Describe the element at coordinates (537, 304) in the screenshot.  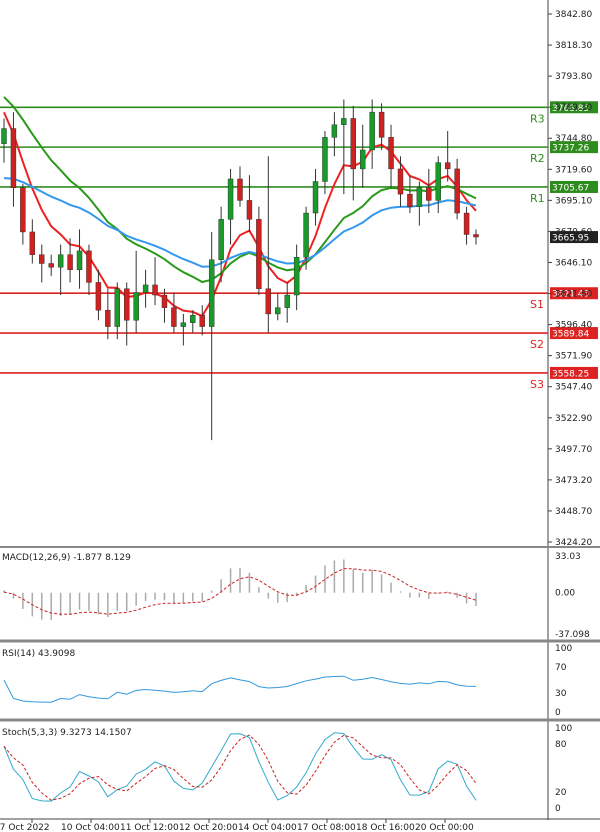
I see `level-name-s1: S1` at that location.